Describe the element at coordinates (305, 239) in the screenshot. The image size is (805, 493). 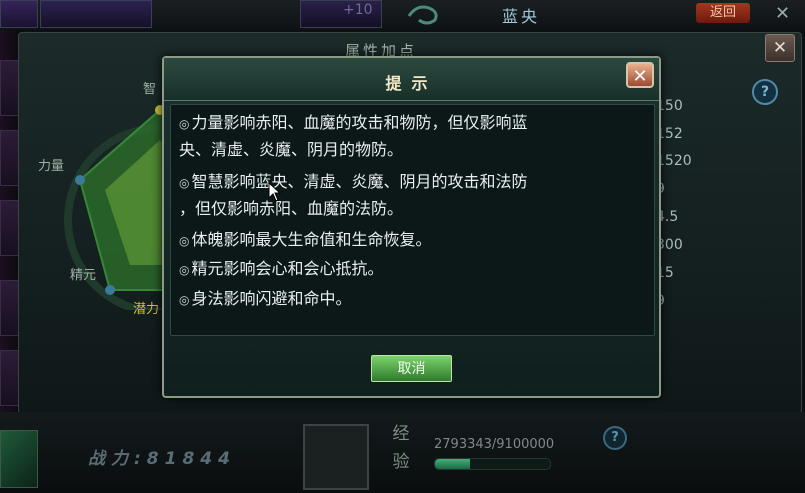
I see `tip-line: ◎ 体魄影响最大生命值和生命恢复。` at that location.